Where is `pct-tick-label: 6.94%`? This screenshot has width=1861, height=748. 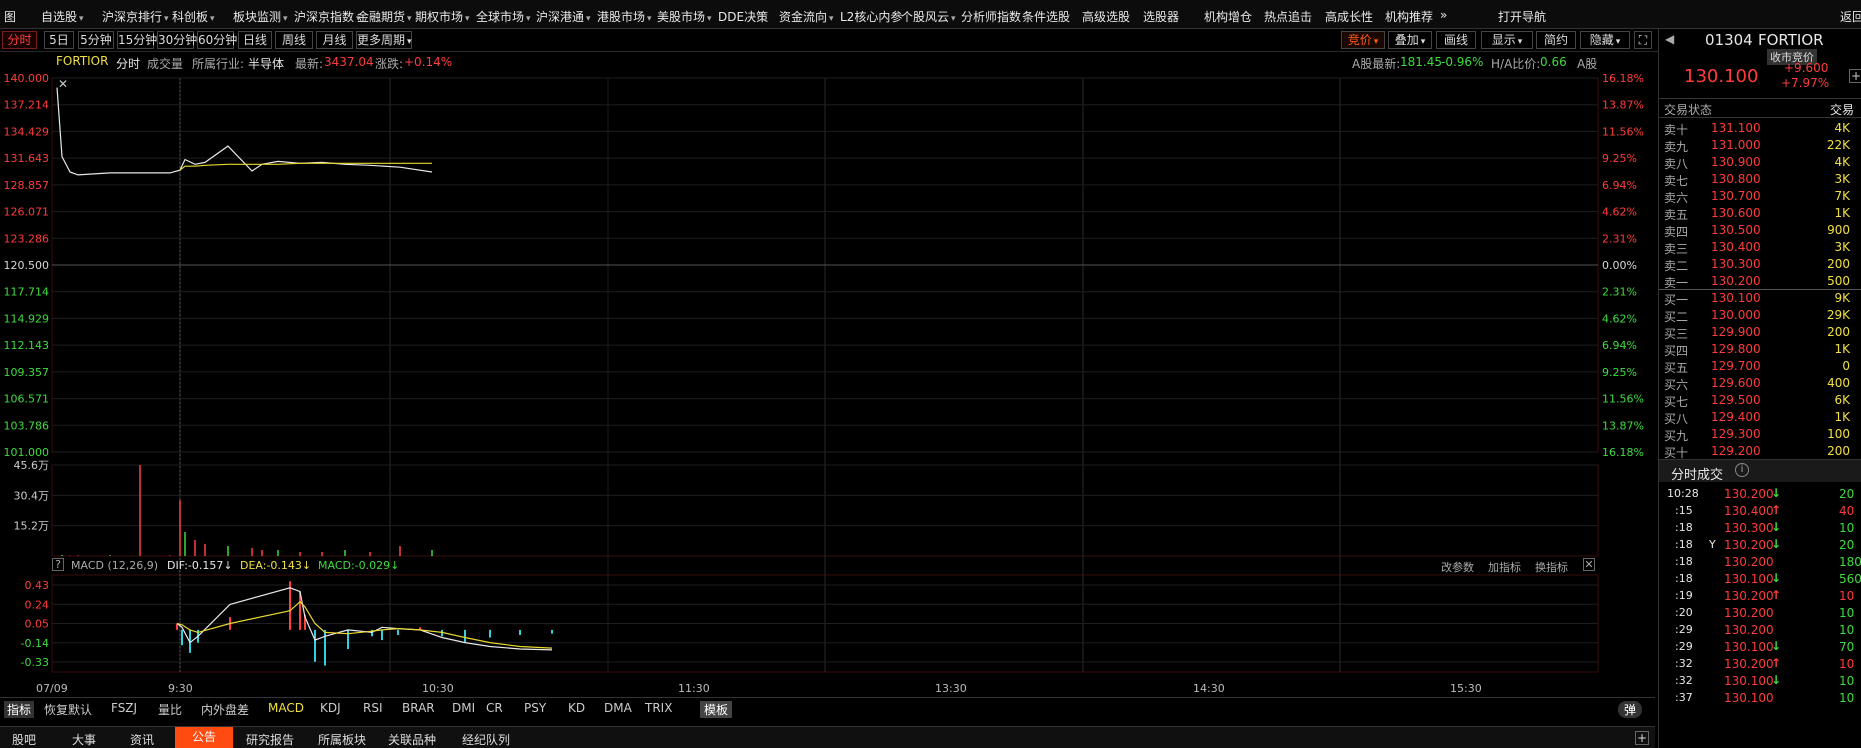
pct-tick-label: 6.94% is located at coordinates (1619, 345).